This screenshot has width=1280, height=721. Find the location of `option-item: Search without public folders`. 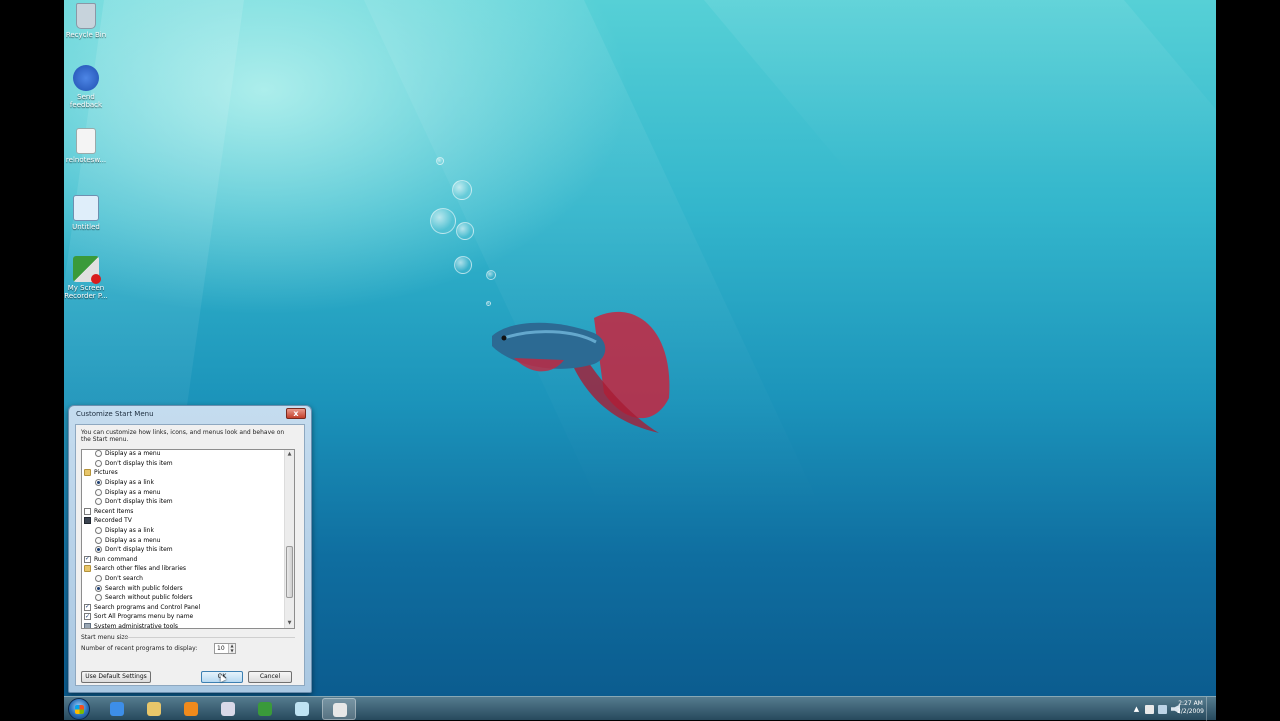

option-item: Search without public folders is located at coordinates (183, 598).